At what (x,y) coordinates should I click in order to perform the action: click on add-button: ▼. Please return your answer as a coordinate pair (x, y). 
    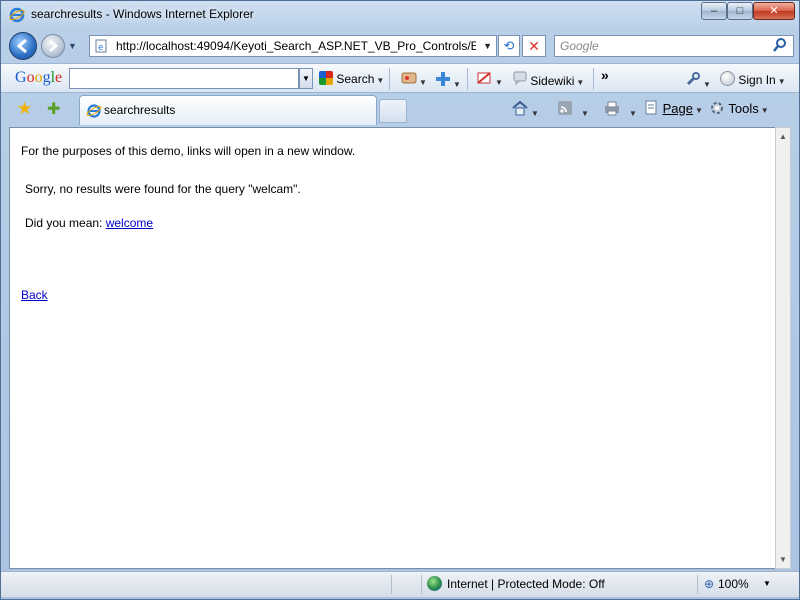
    Looking at the image, I should click on (448, 80).